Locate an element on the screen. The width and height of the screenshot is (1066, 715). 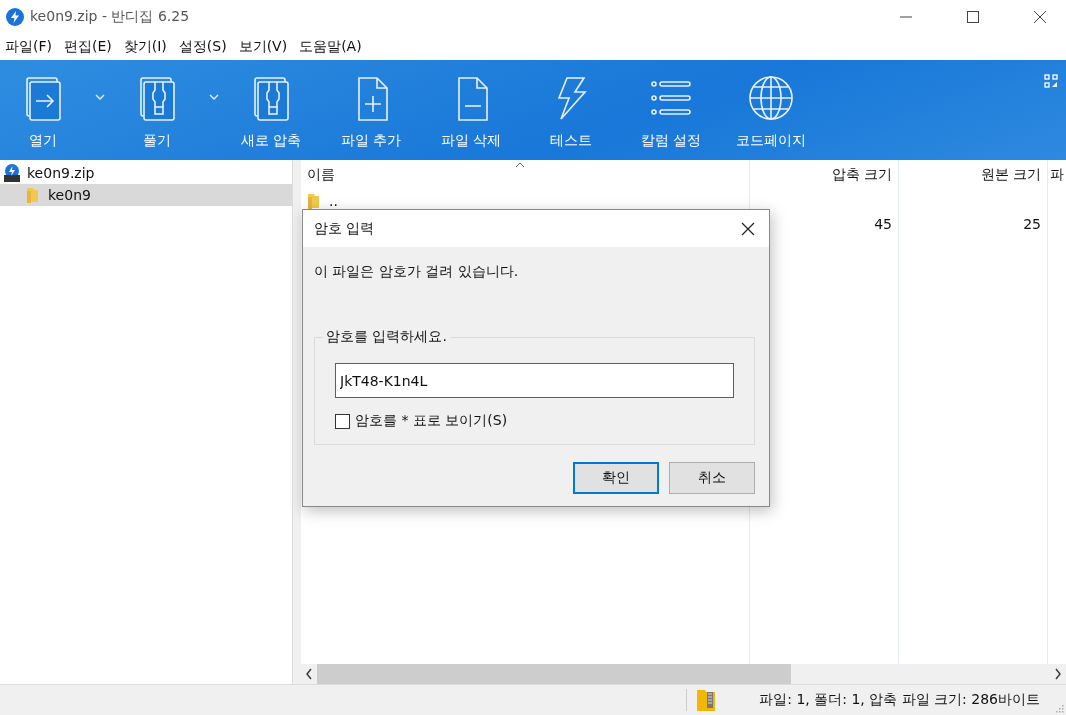
checkbox is located at coordinates (342, 421).